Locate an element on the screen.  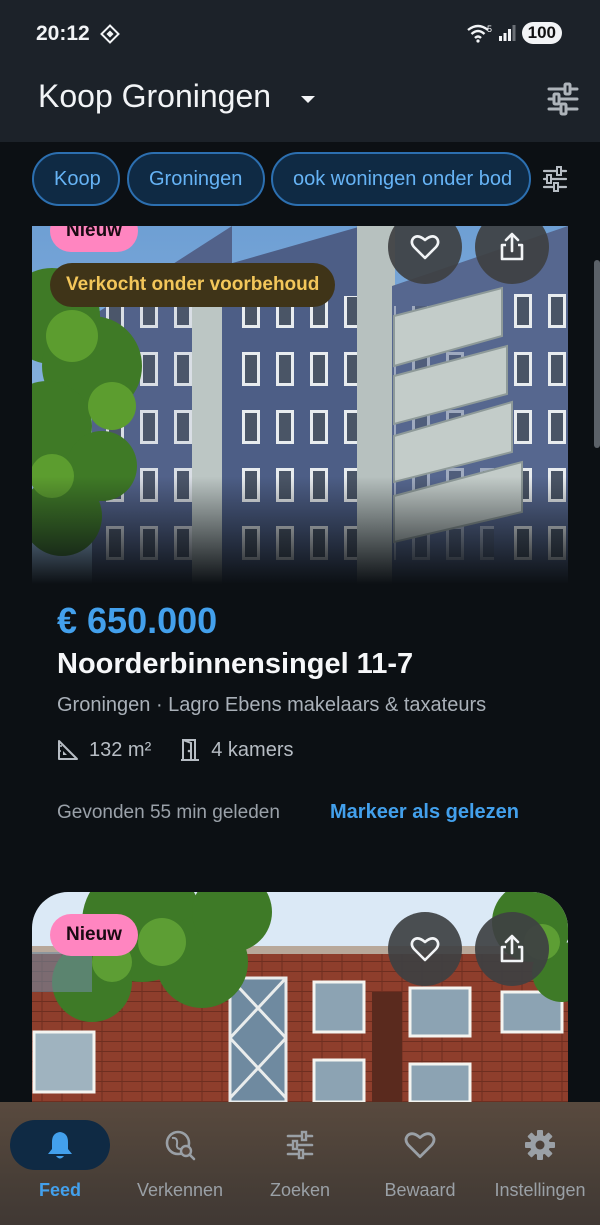
door-icon is located at coordinates (190, 750).